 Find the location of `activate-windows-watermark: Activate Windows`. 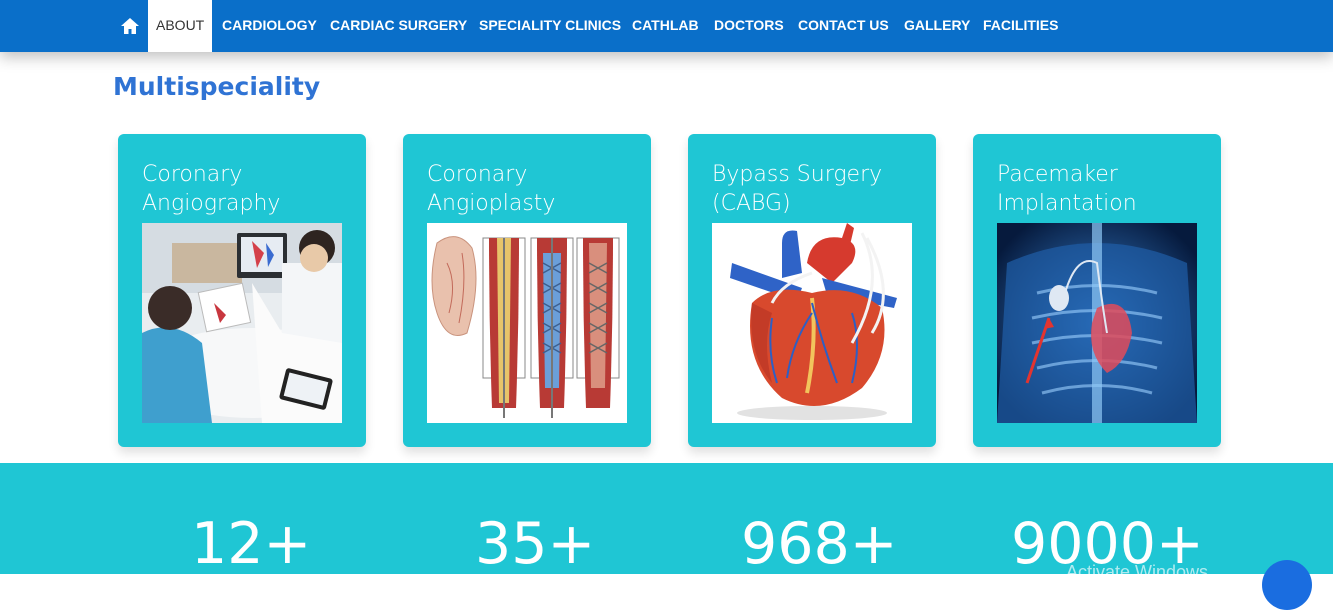

activate-windows-watermark: Activate Windows is located at coordinates (1137, 572).